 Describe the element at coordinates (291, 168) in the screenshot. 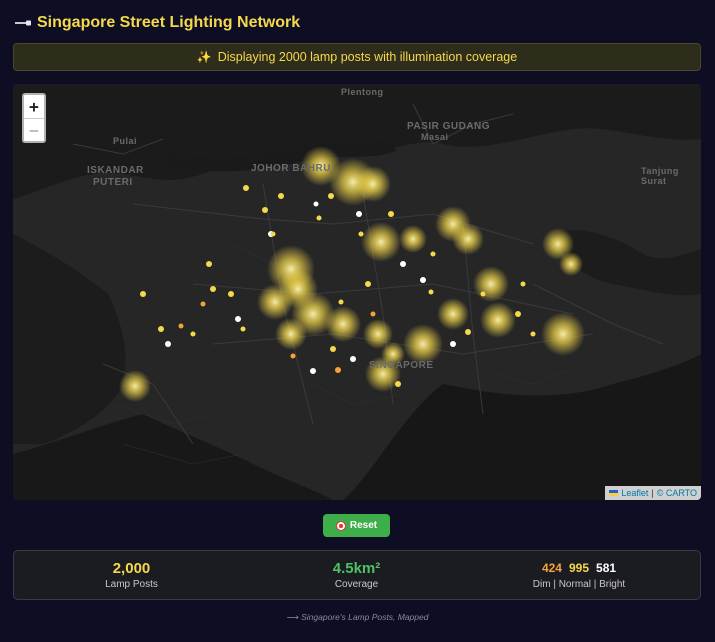

I see `map-label-johor-bahru: JOHOR BAHRU` at that location.